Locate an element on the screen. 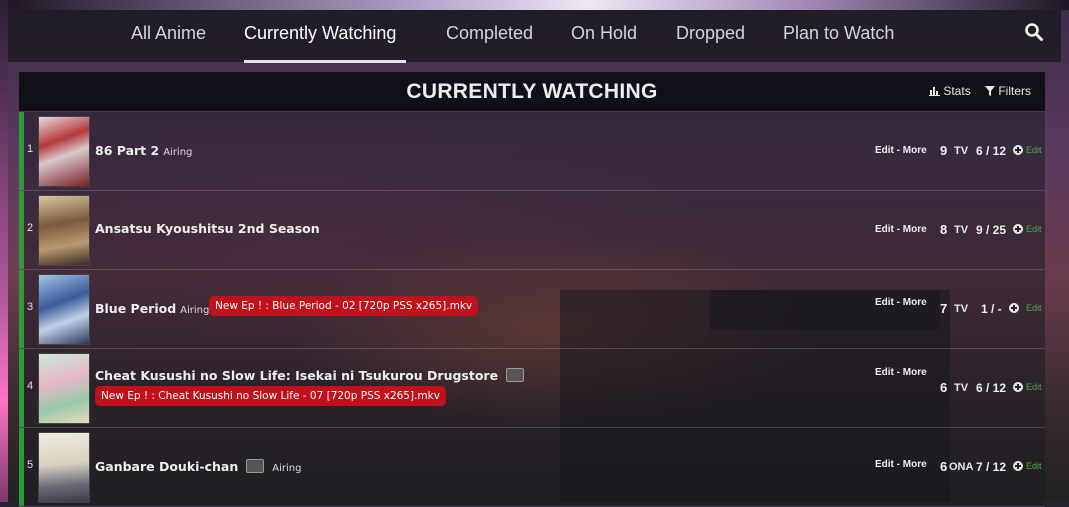  progress: 9 / 25 is located at coordinates (991, 230).